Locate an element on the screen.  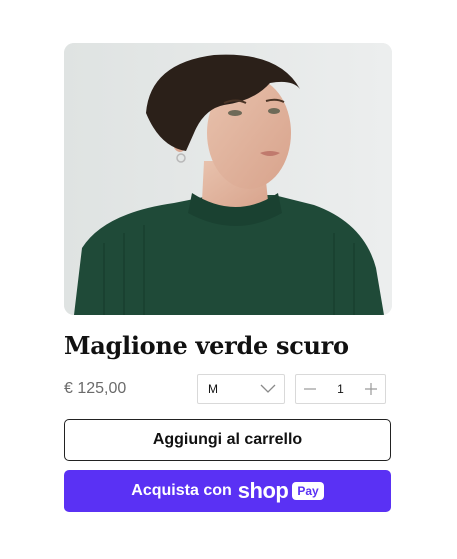
add-to-cart-button: Aggiungi al carrello is located at coordinates (227, 440).